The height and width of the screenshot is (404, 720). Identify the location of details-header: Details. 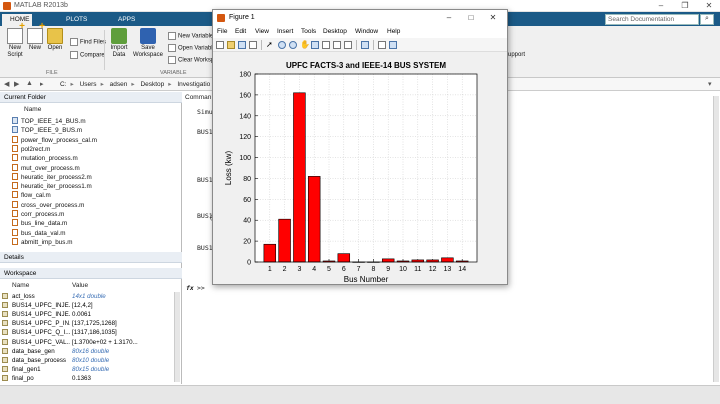
(91, 257).